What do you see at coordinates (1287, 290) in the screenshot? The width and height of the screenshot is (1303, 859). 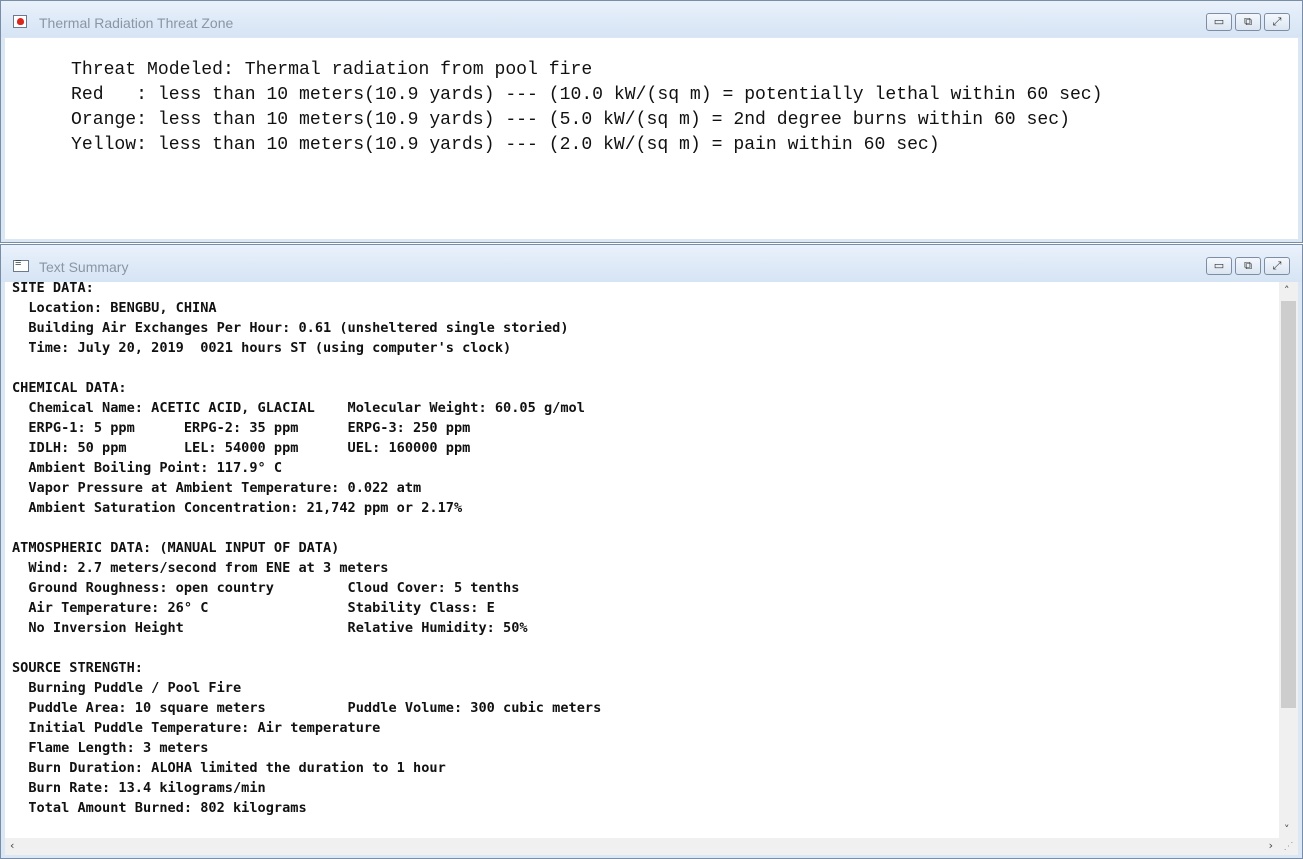 I see `scroll-up-icon: ˄` at bounding box center [1287, 290].